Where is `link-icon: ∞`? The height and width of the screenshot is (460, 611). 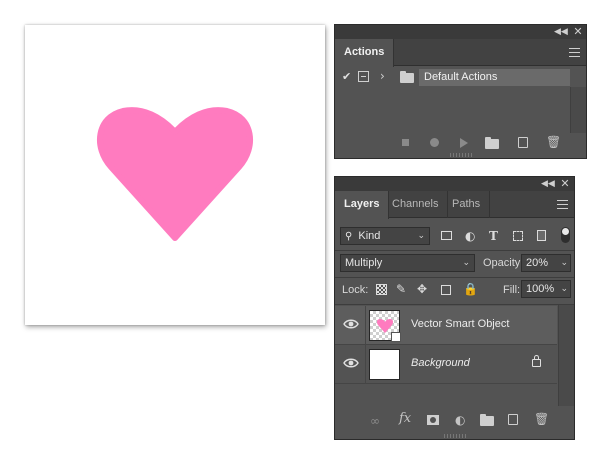
link-icon: ∞ is located at coordinates (375, 421).